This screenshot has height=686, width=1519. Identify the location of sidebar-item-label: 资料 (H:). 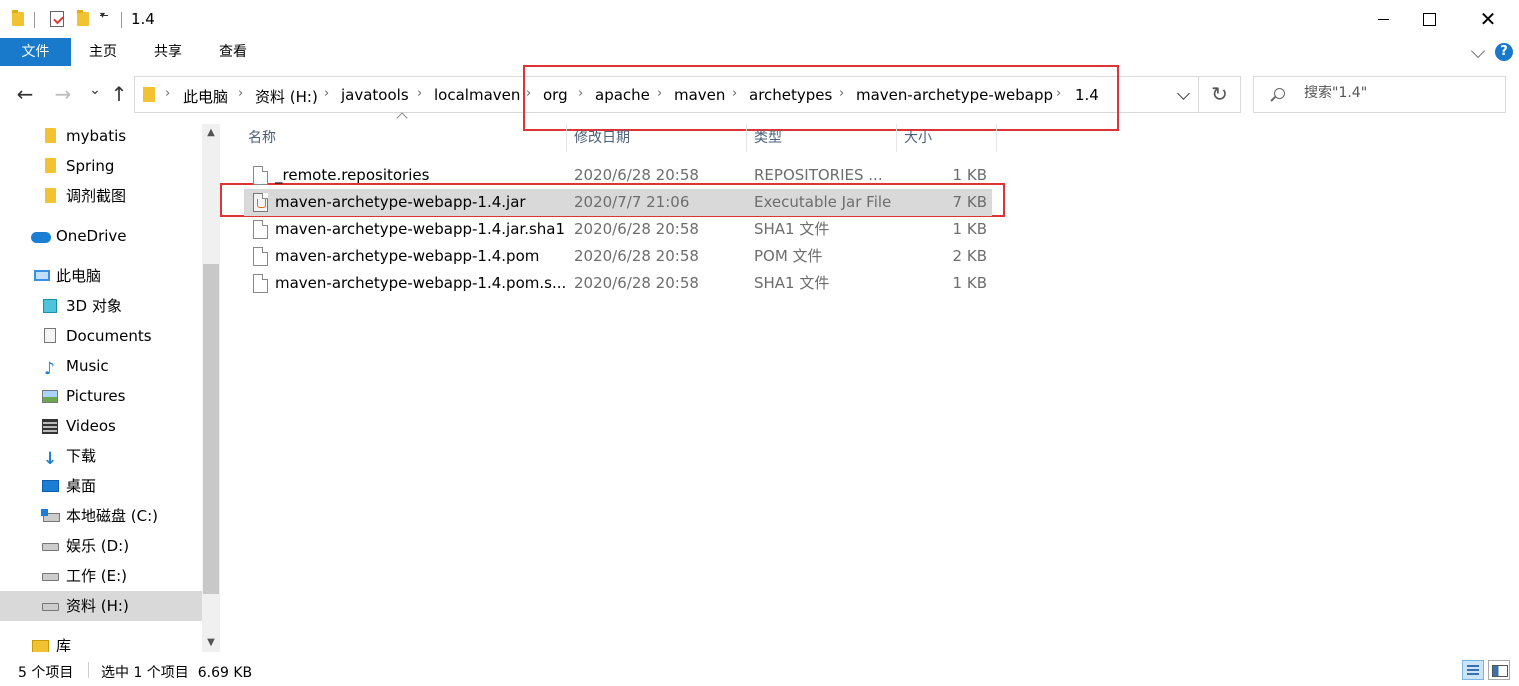
(97, 606).